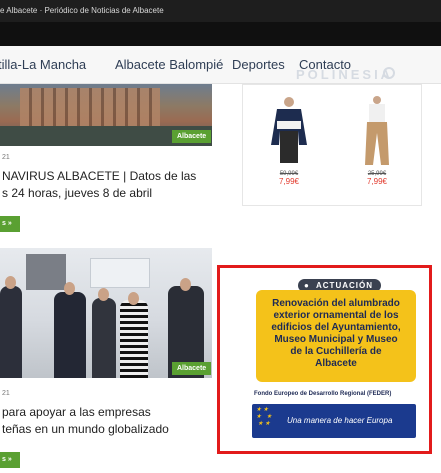 The height and width of the screenshot is (473, 441). Describe the element at coordinates (43, 64) in the screenshot. I see `nav-item-castilla-la-mancha: tilla-La Mancha` at that location.